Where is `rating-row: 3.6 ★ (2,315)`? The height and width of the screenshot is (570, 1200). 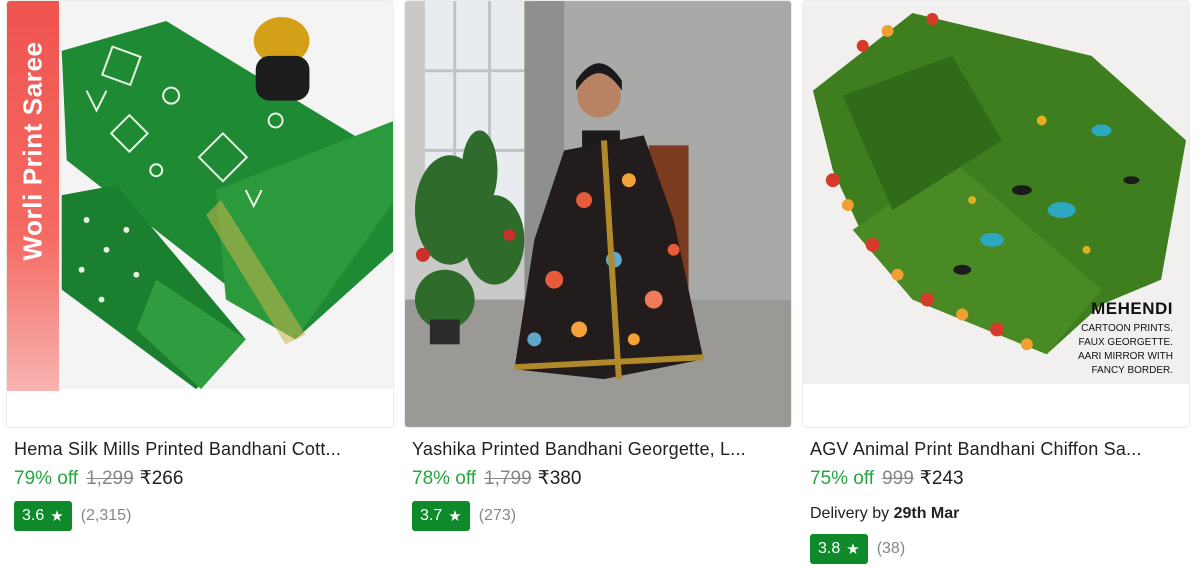
rating-row: 3.6 ★ (2,315) is located at coordinates (72, 516).